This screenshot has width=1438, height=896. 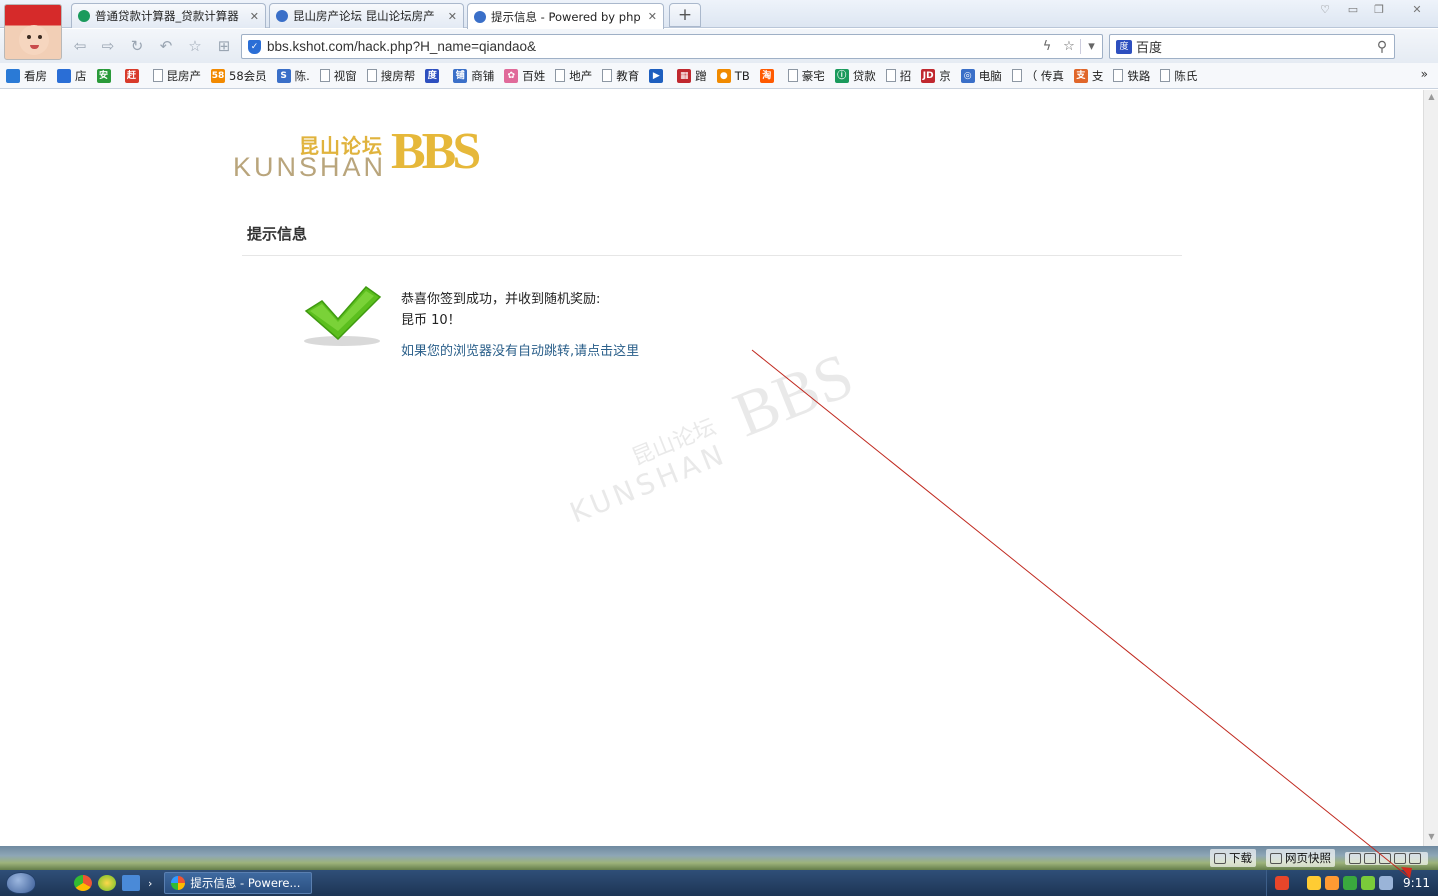 I want to click on bookmark-item: 地产, so click(x=573, y=76).